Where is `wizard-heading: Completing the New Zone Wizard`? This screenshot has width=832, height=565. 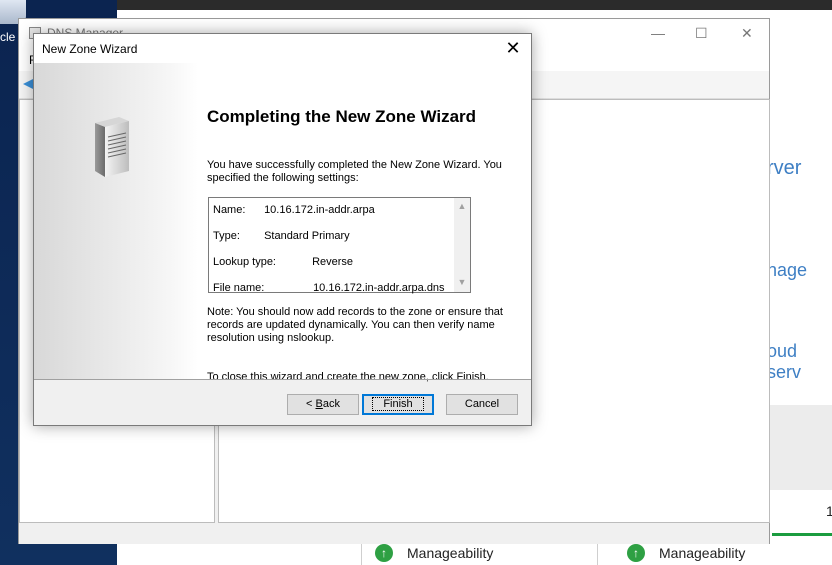
wizard-heading: Completing the New Zone Wizard is located at coordinates (342, 116).